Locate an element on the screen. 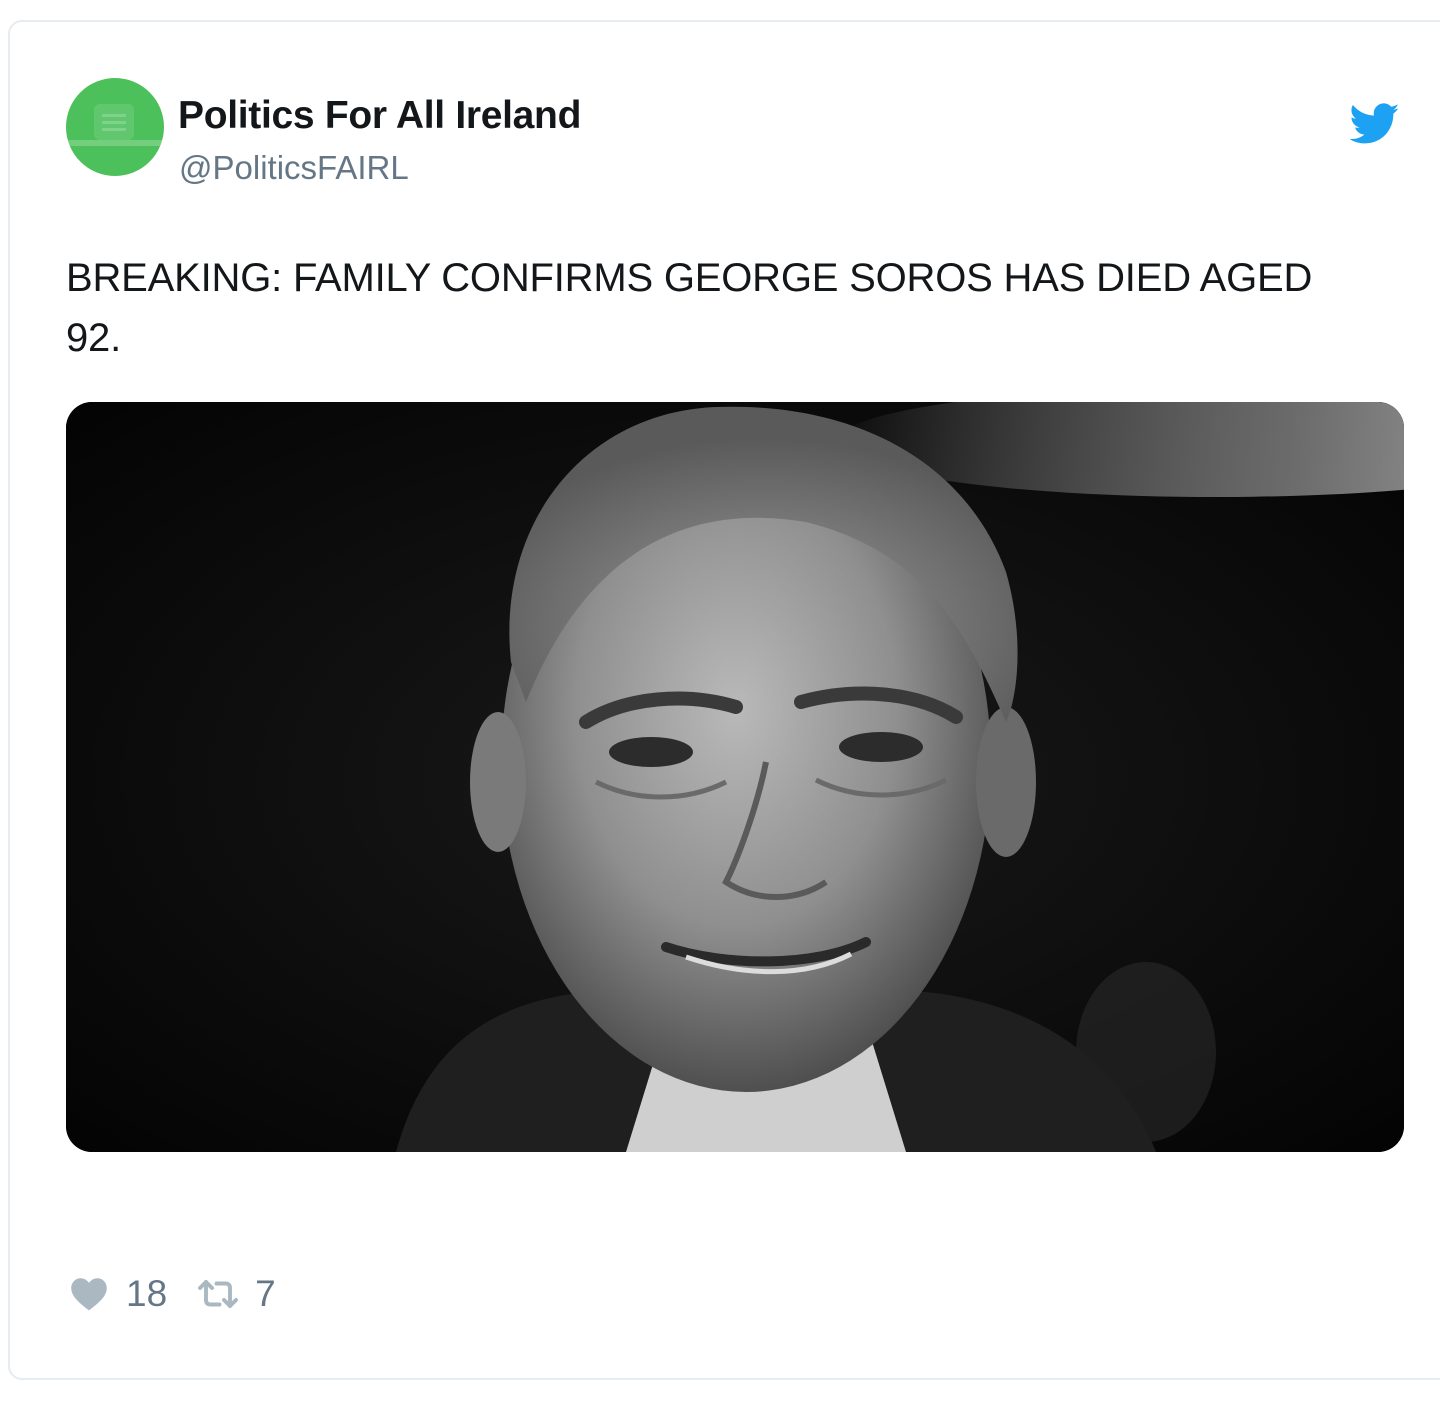  avatar is located at coordinates (115, 127).